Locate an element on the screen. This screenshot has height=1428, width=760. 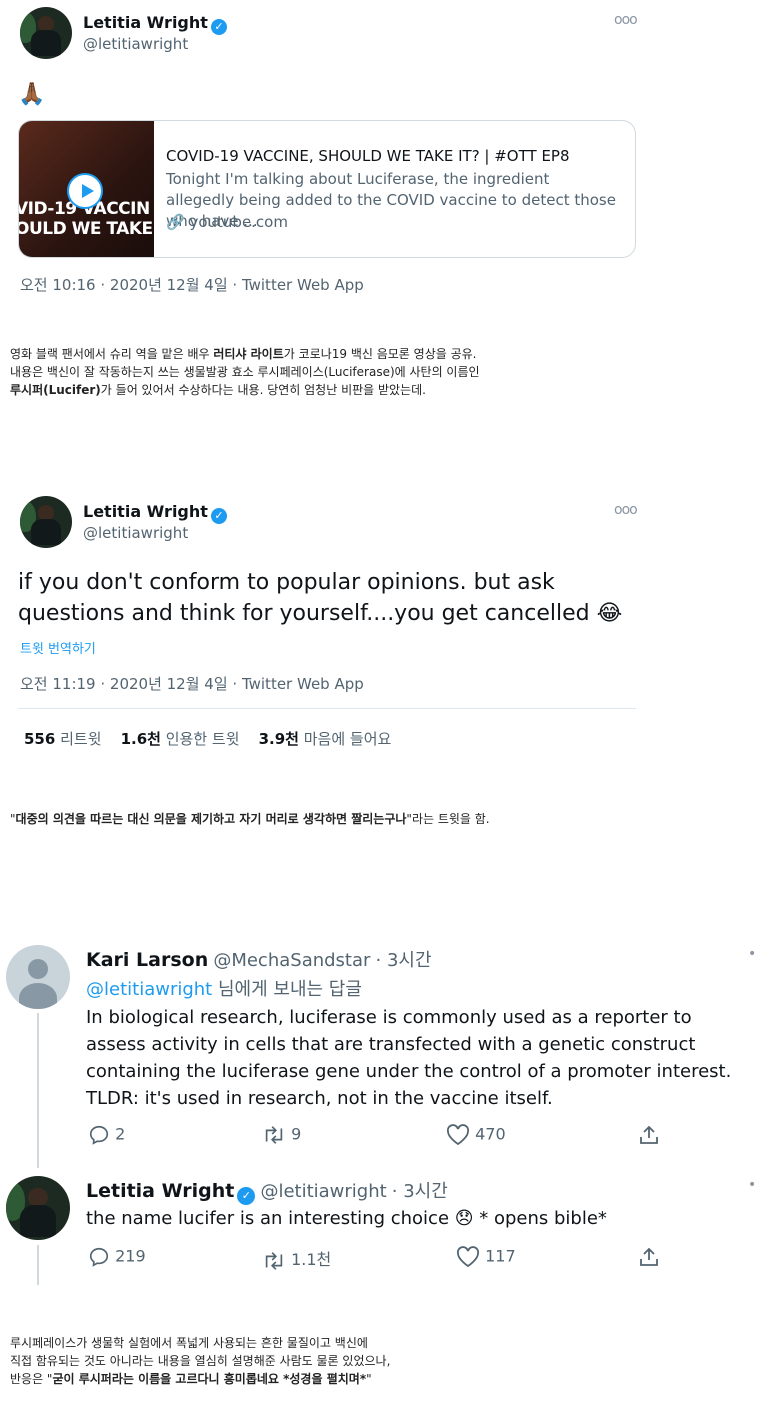
author-name: Letitia Wright is located at coordinates (160, 1191).